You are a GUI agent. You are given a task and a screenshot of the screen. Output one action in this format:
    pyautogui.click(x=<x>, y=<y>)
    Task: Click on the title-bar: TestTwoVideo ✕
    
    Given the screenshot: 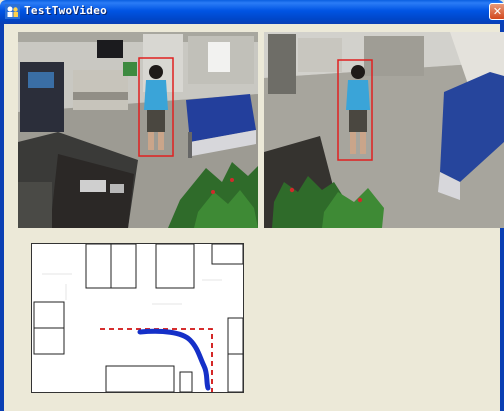 What is the action you would take?
    pyautogui.click(x=252, y=12)
    